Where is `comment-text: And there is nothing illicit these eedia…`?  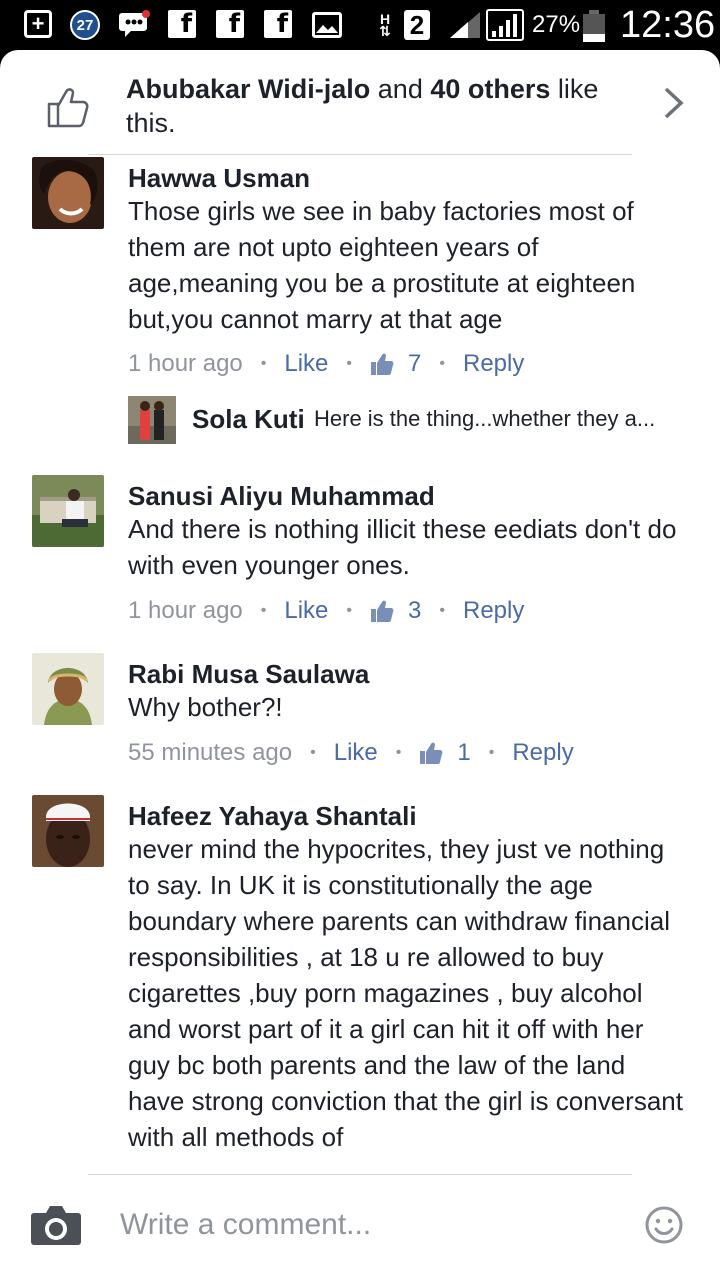 comment-text: And there is nothing illicit these eedia… is located at coordinates (402, 547).